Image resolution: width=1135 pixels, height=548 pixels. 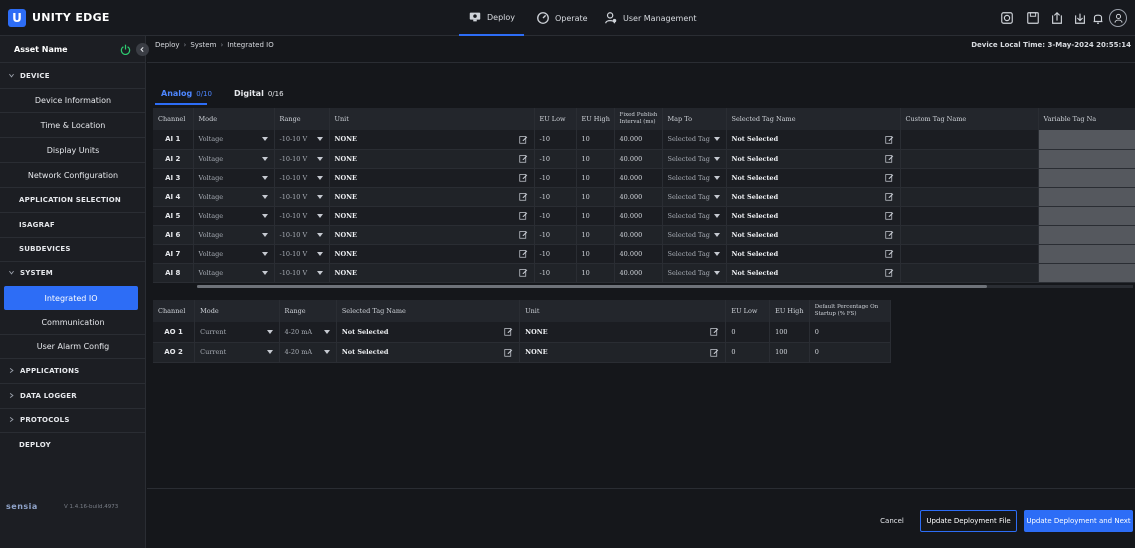 What do you see at coordinates (1118, 18) in the screenshot?
I see `user-avatar` at bounding box center [1118, 18].